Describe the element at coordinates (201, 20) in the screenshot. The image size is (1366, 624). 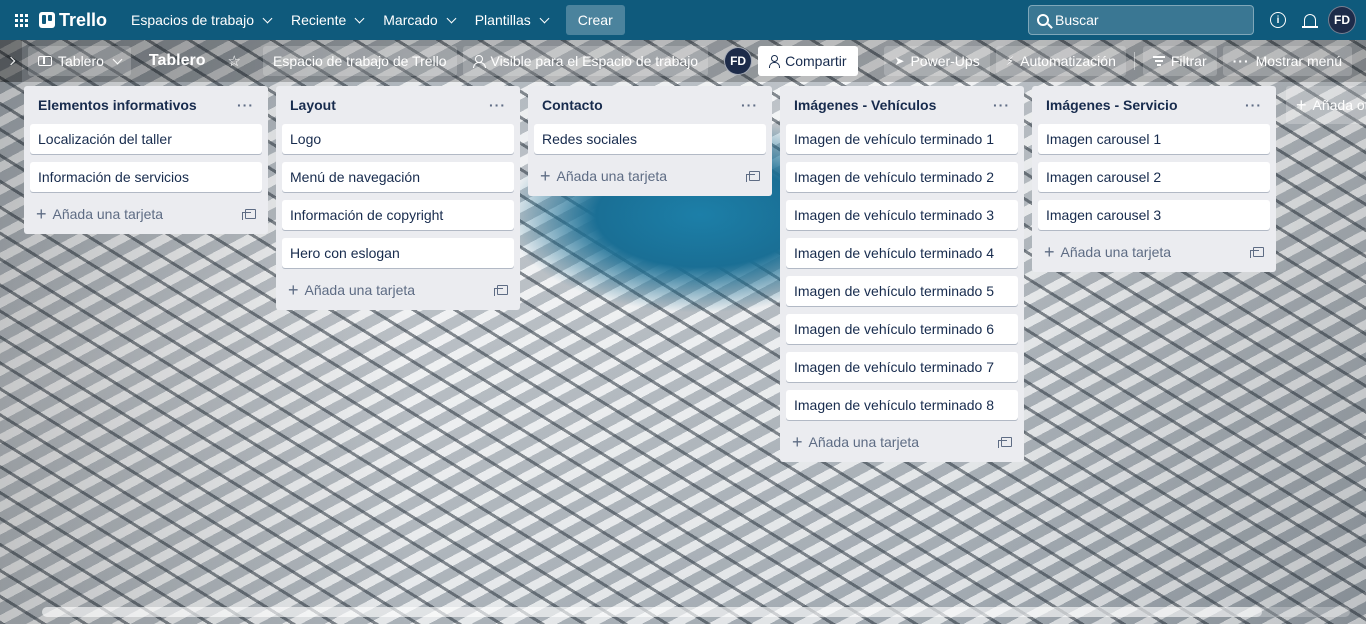
I see `menu-workspaces: Espacios de trabajo` at that location.